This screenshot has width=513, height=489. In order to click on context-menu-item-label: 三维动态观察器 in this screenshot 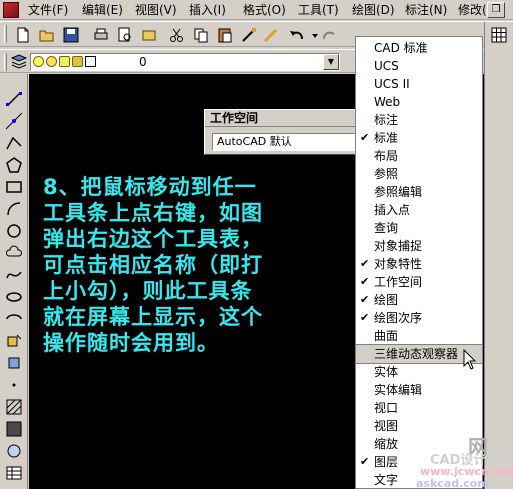, I will do `click(416, 354)`.